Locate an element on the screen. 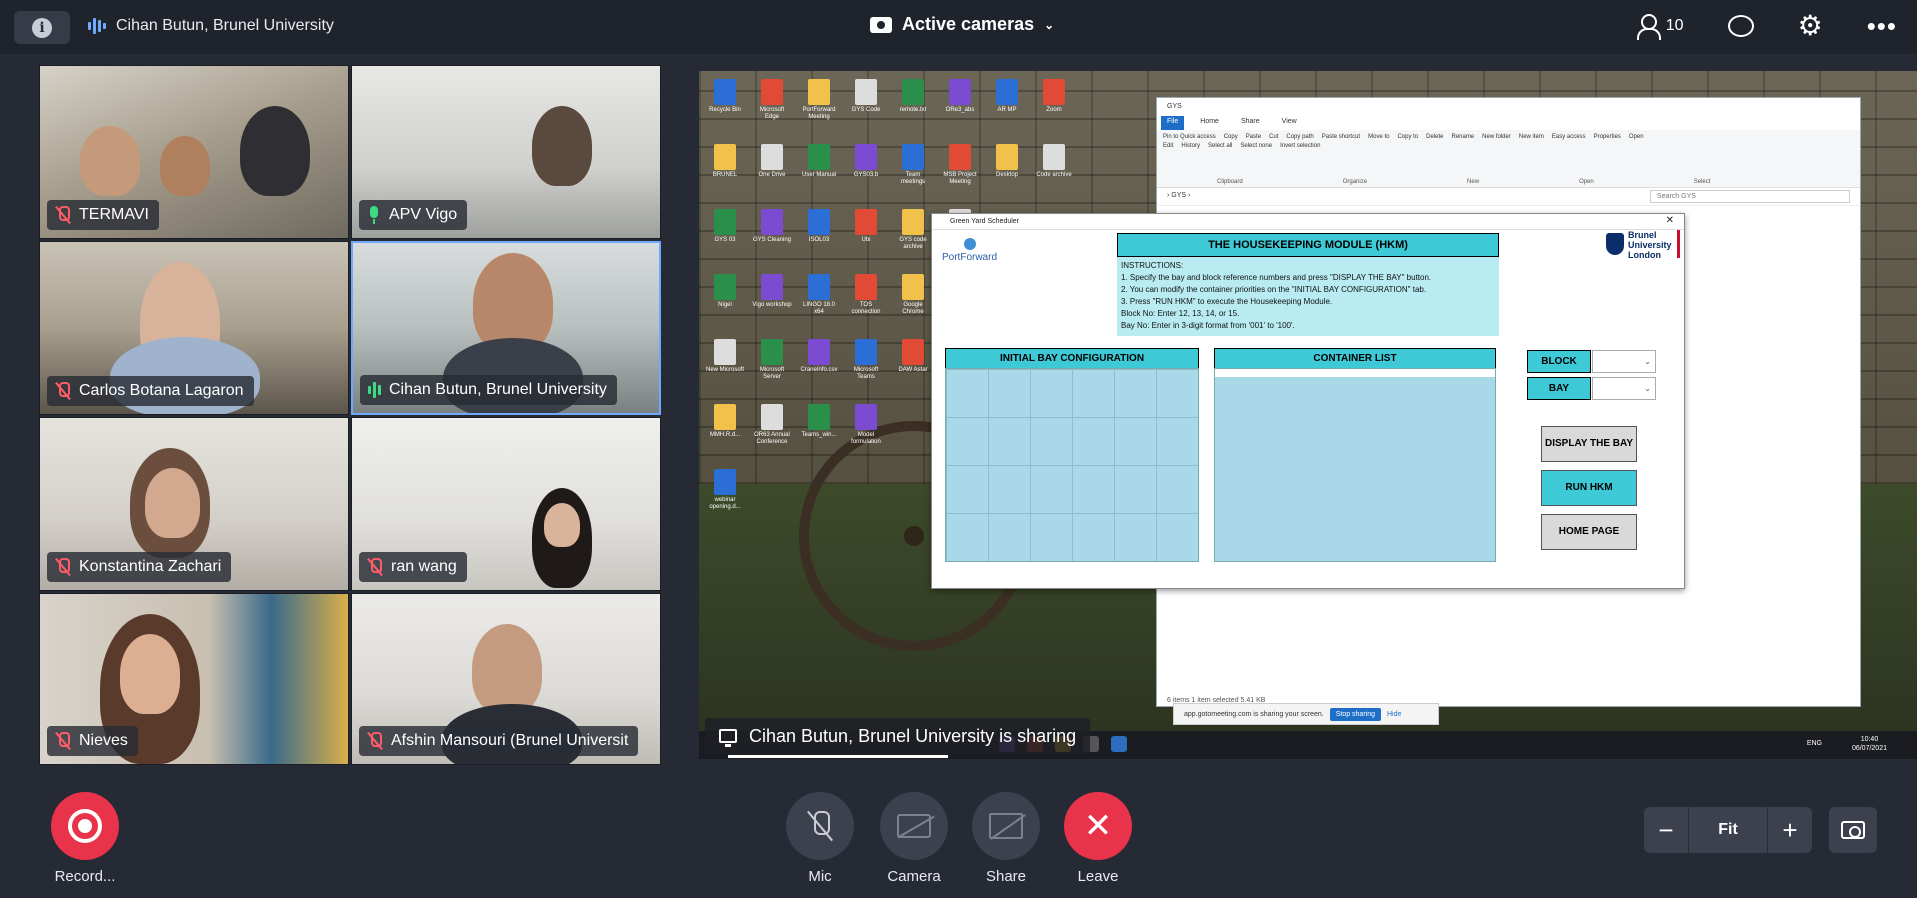 This screenshot has height=898, width=1917. ribbon-item: New folder is located at coordinates (1496, 137).